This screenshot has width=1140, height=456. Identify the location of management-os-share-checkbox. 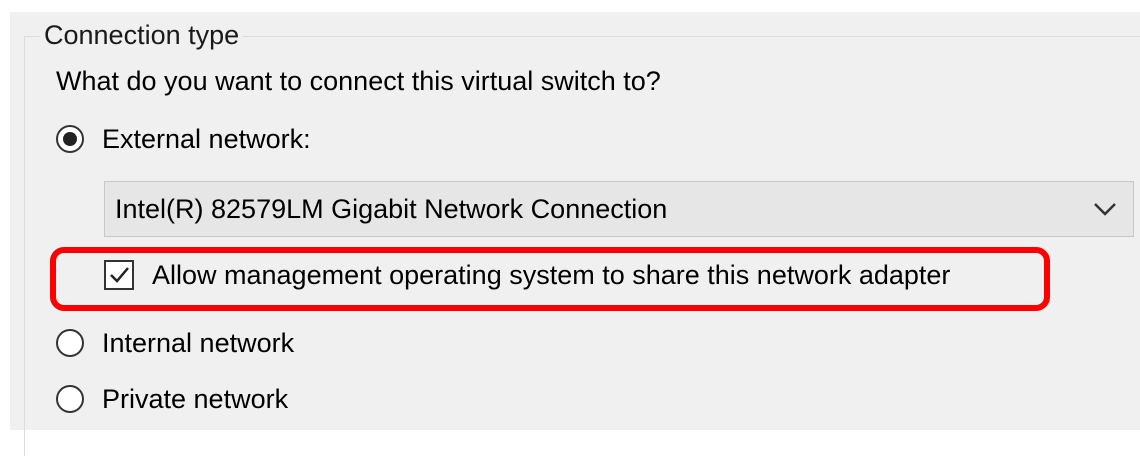
(119, 275).